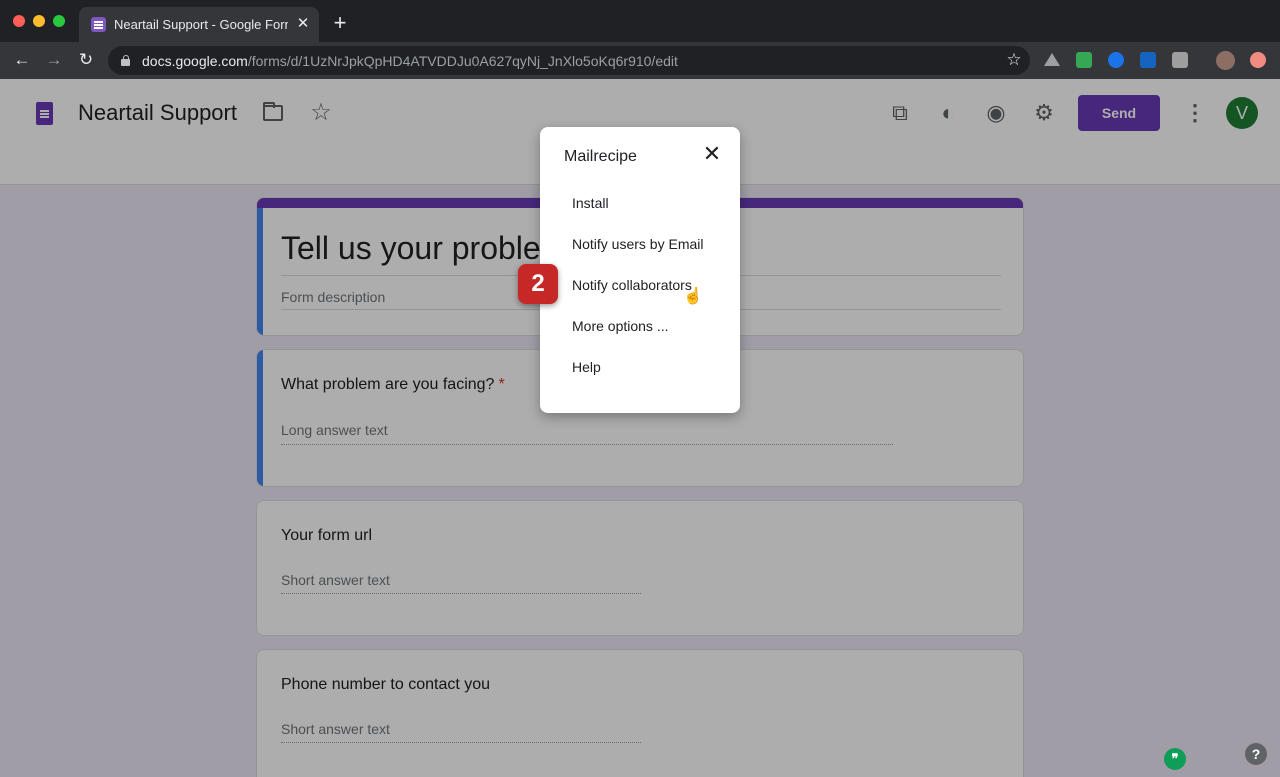 The height and width of the screenshot is (777, 1280). What do you see at coordinates (98, 24) in the screenshot?
I see `google-forms-favicon-icon` at bounding box center [98, 24].